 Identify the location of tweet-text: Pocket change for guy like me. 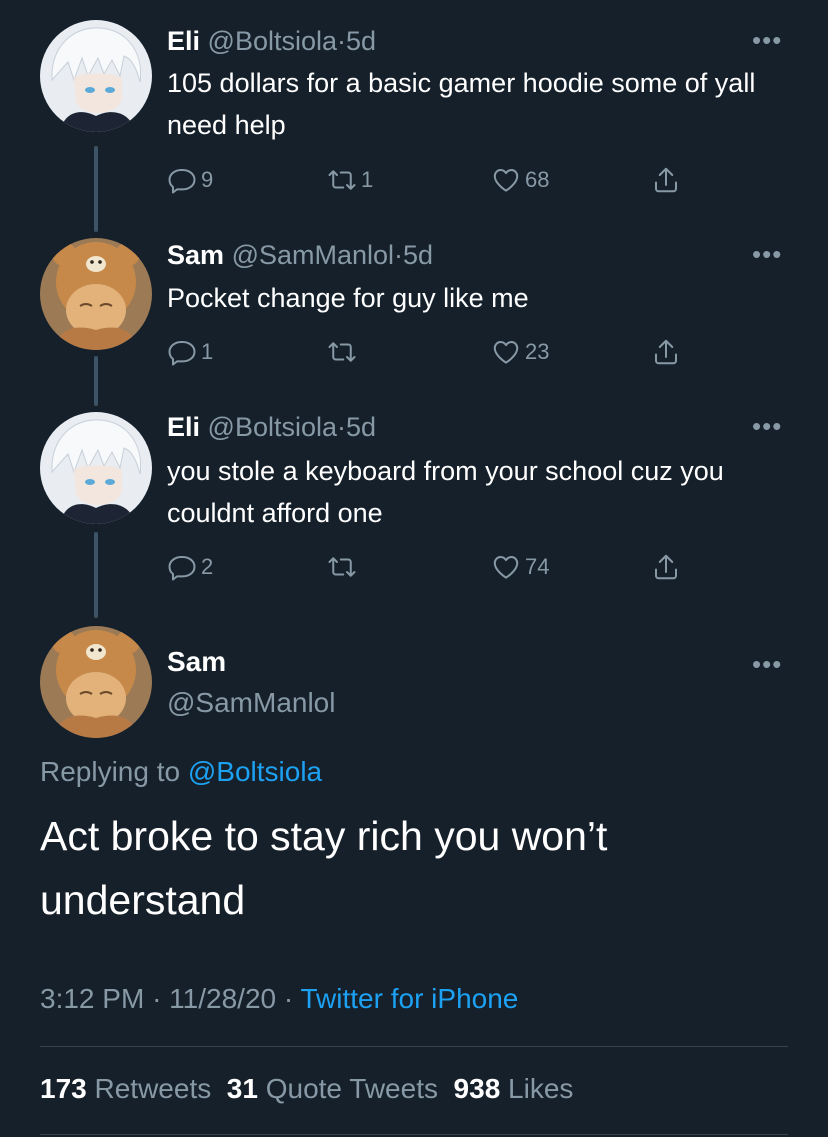
(348, 298).